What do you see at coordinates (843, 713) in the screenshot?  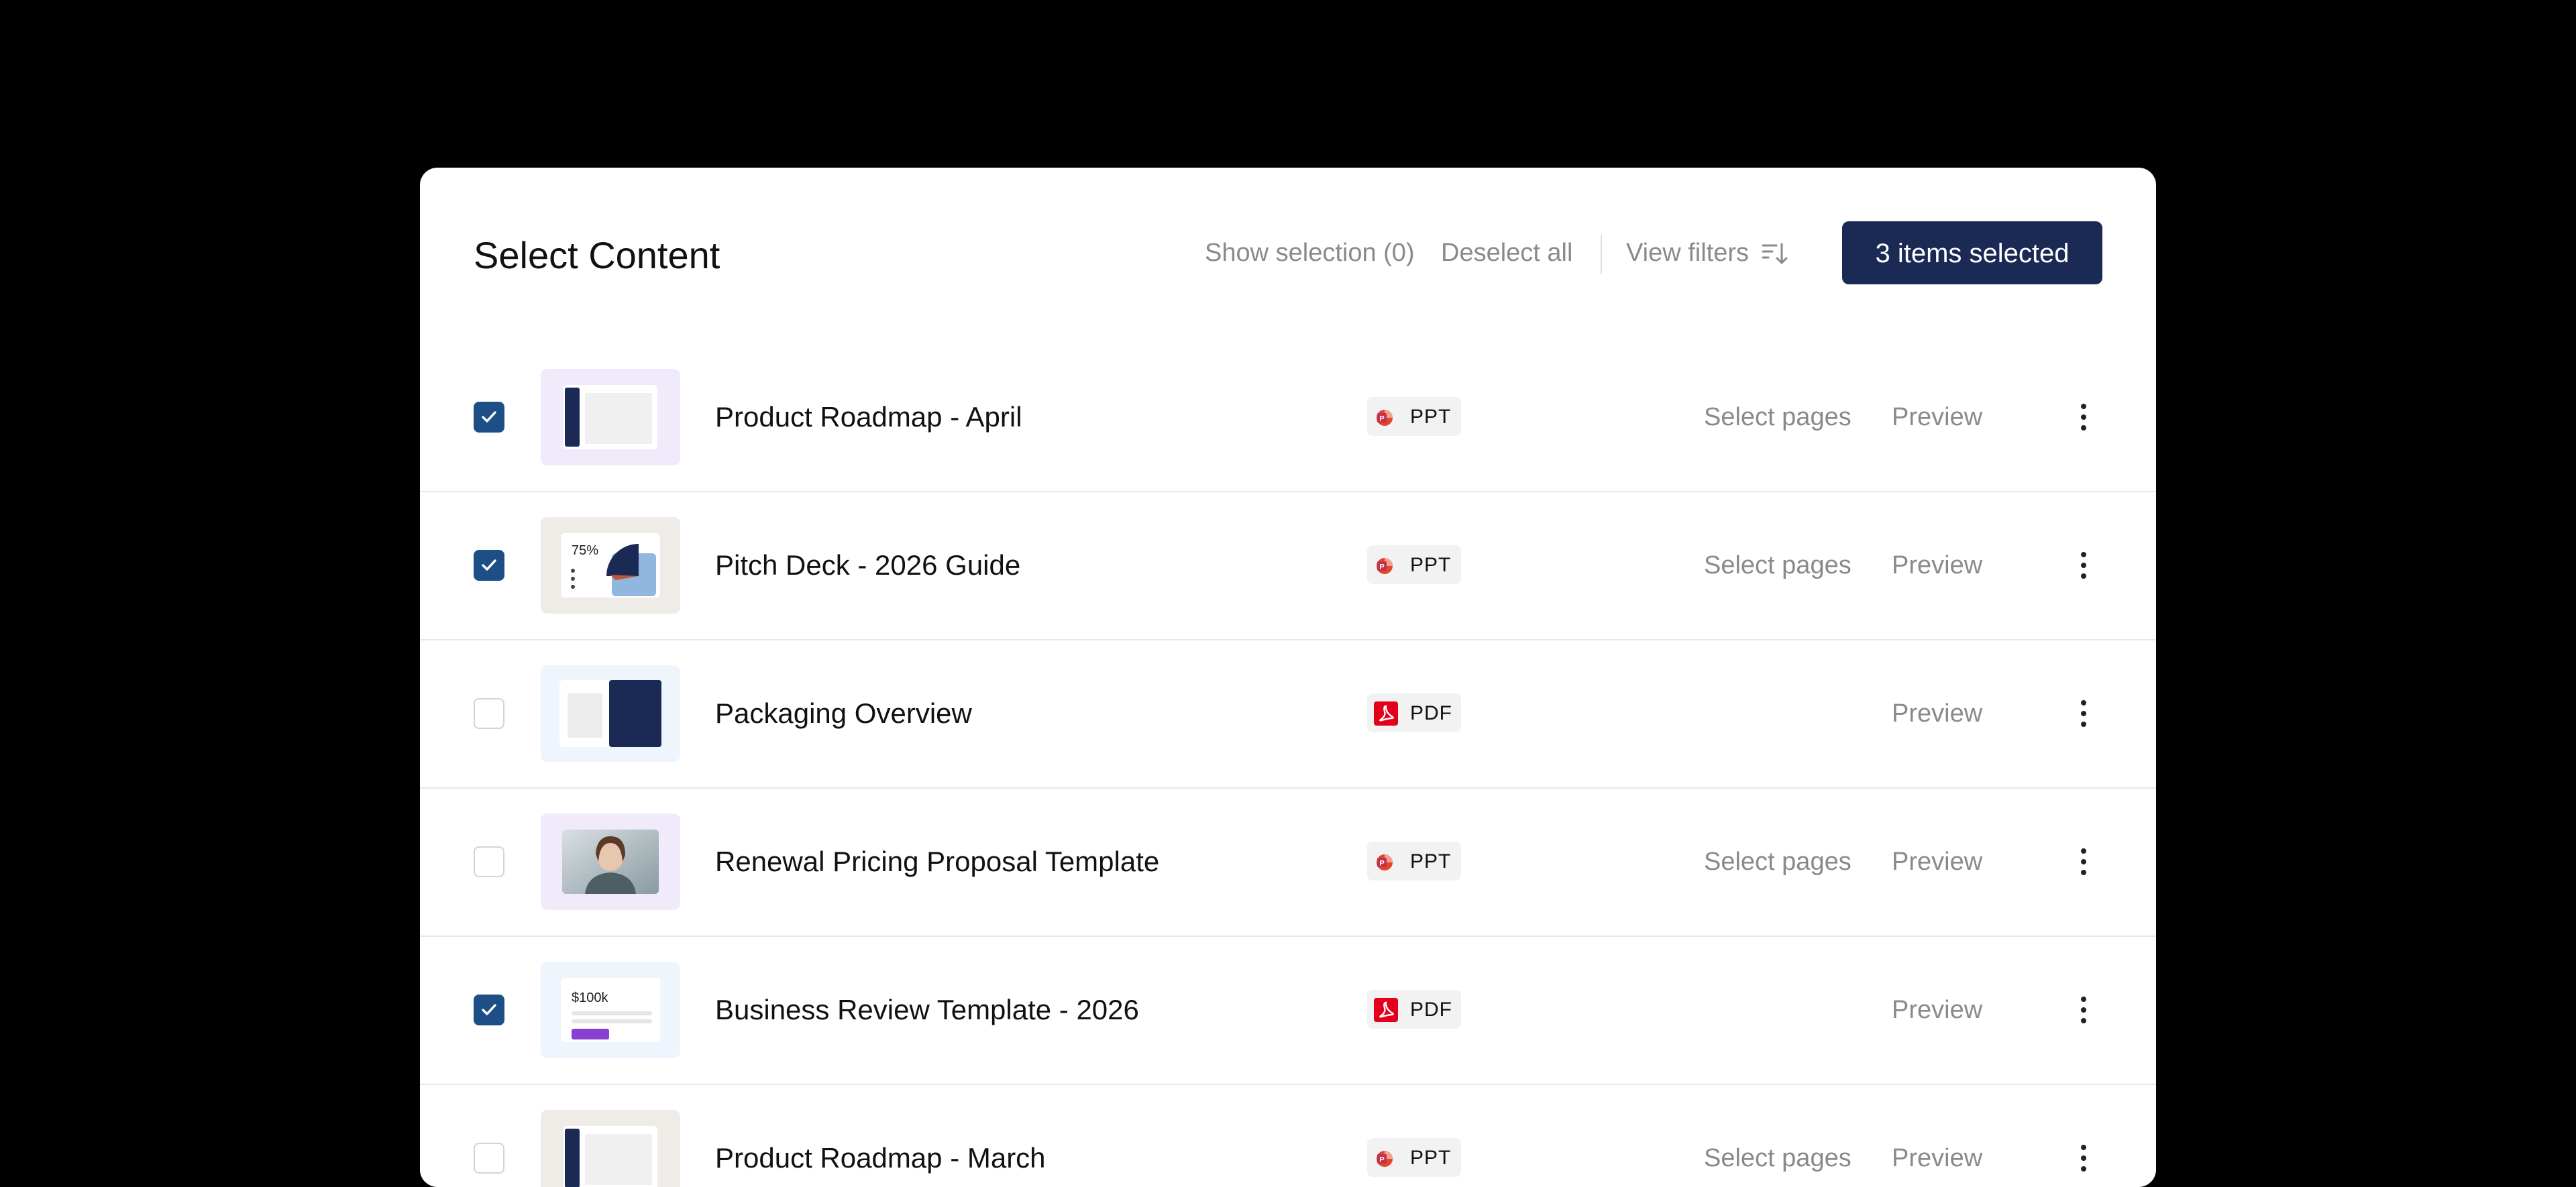 I see `content-name: Packaging Overview` at bounding box center [843, 713].